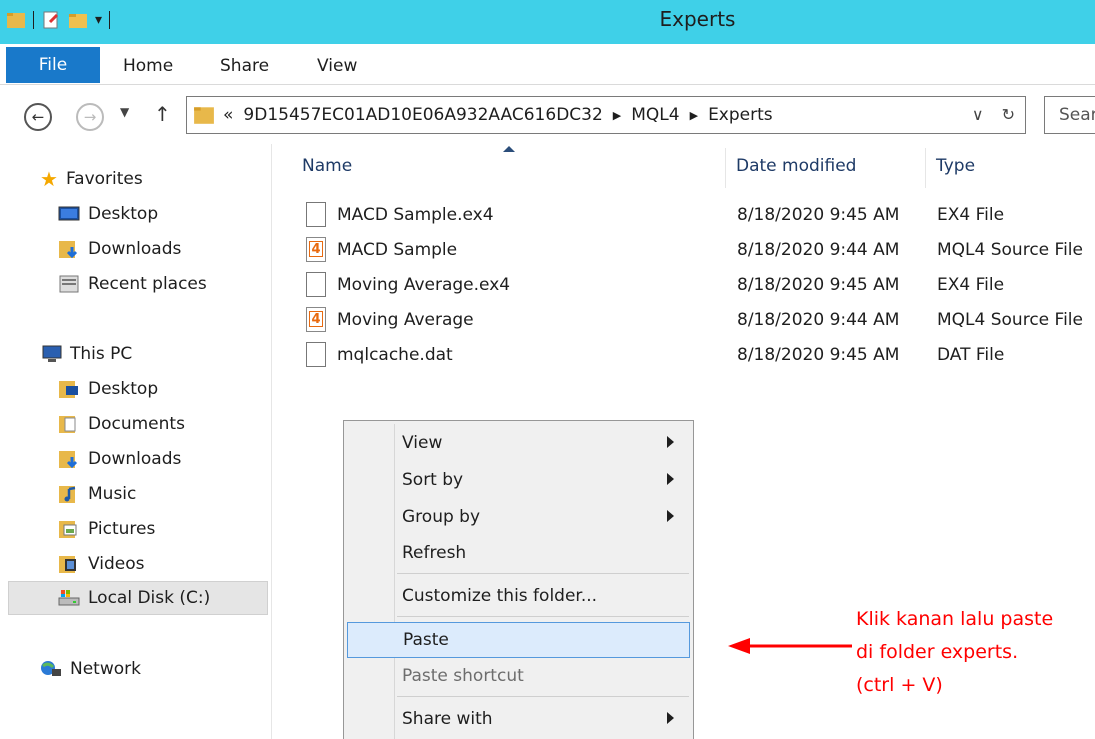 The width and height of the screenshot is (1095, 739). Describe the element at coordinates (463, 676) in the screenshot. I see `menu-item-label: Paste shortcut` at that location.